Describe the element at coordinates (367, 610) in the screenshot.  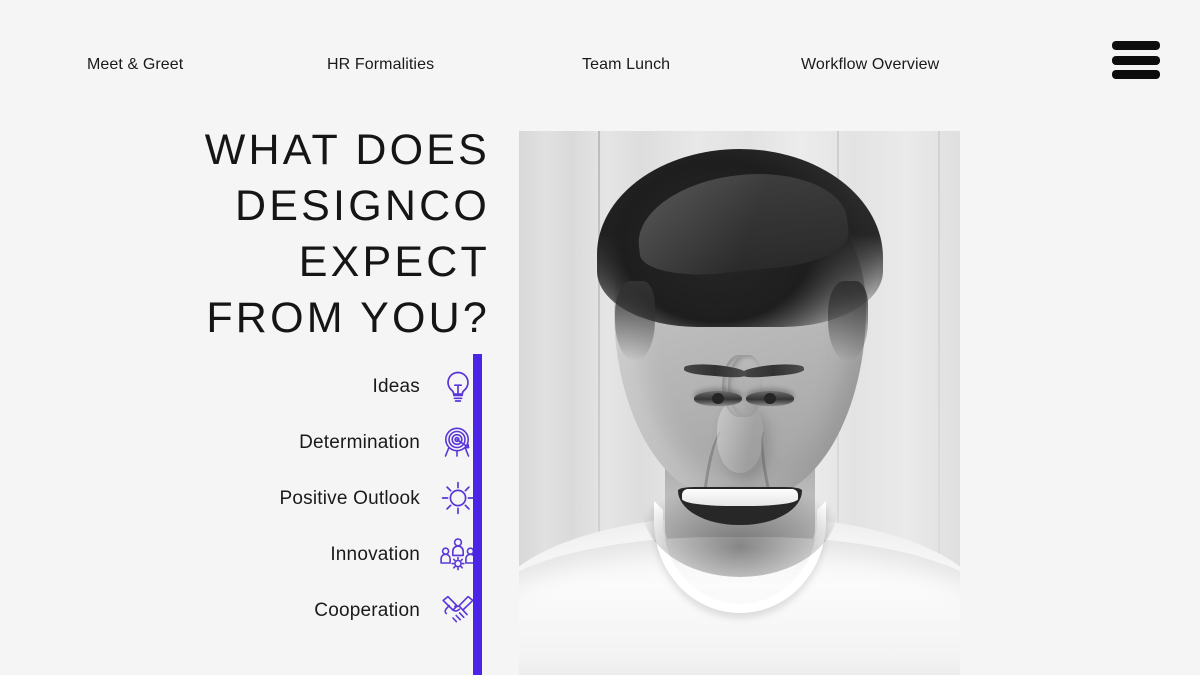
I see `value-label-cooperation: Cooperation` at that location.